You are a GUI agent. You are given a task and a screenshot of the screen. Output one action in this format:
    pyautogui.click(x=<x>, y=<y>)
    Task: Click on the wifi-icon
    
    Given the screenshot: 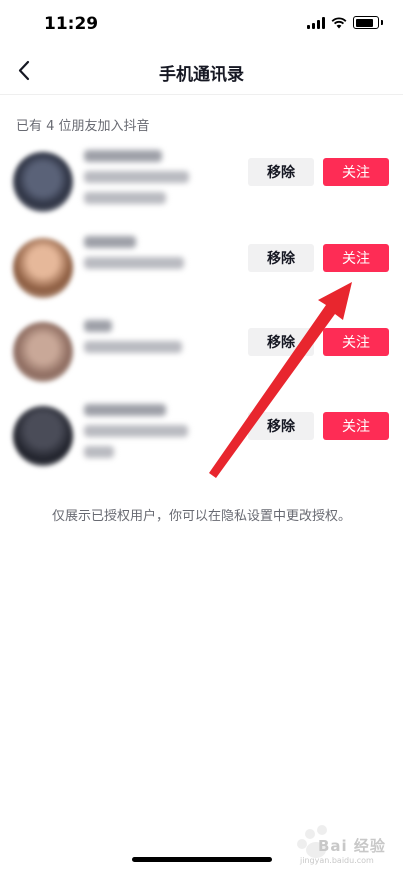 What is the action you would take?
    pyautogui.click(x=339, y=22)
    